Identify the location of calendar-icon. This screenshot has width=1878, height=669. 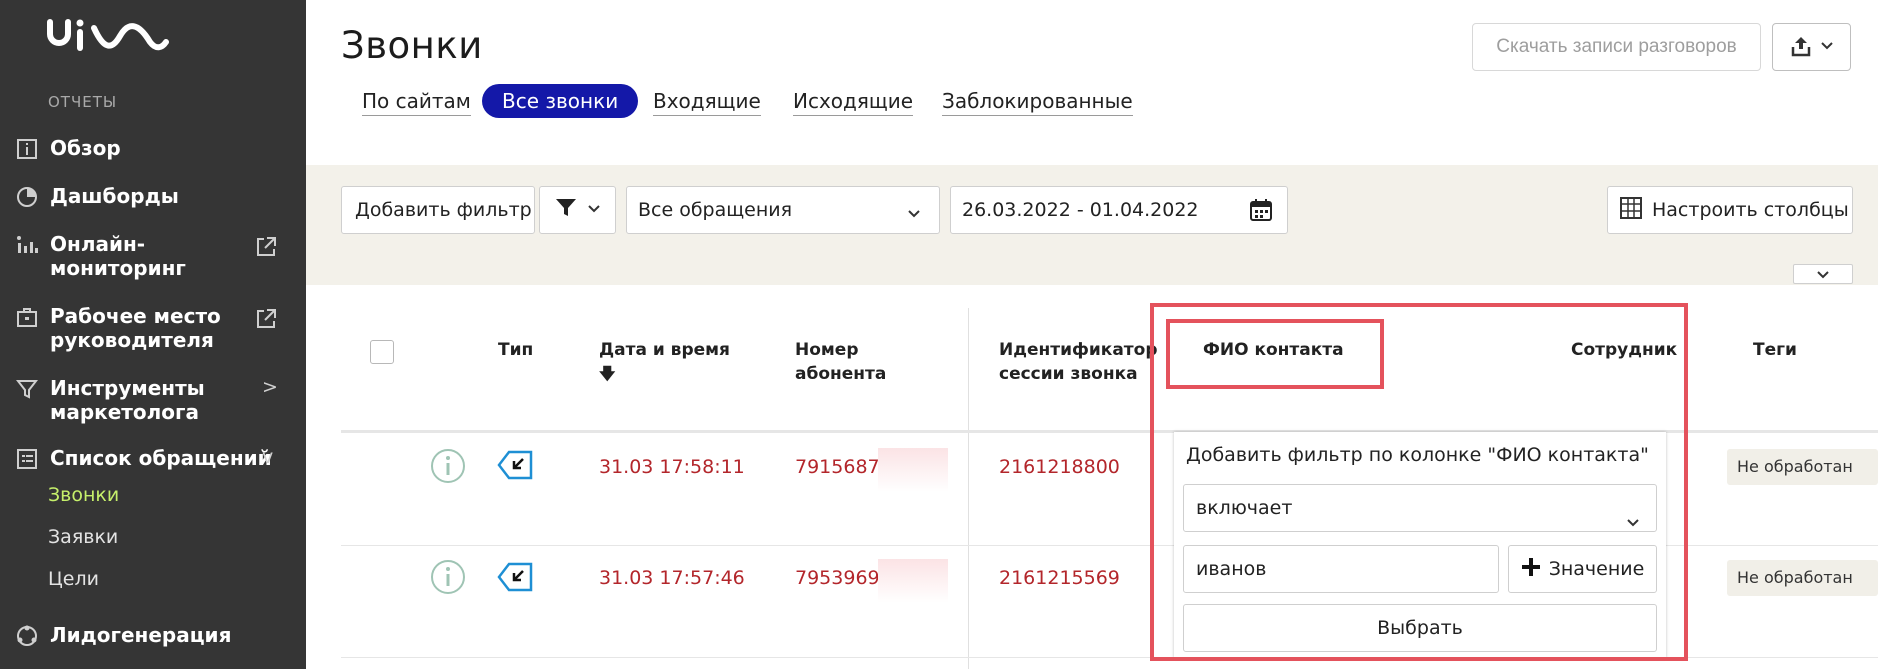
(1261, 212).